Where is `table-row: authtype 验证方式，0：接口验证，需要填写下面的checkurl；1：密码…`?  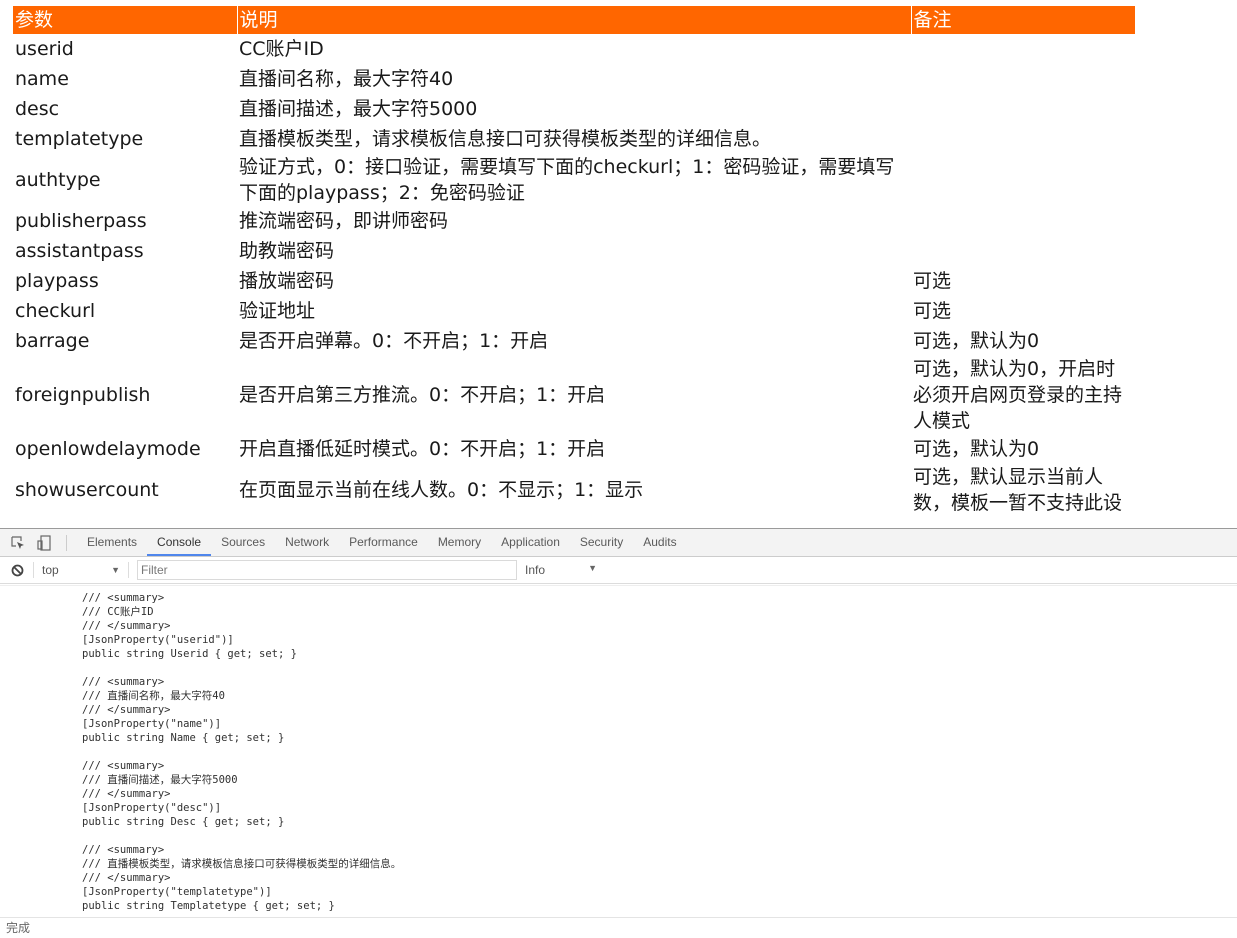 table-row: authtype 验证方式，0：接口验证，需要填写下面的checkurl；1：密码… is located at coordinates (574, 180).